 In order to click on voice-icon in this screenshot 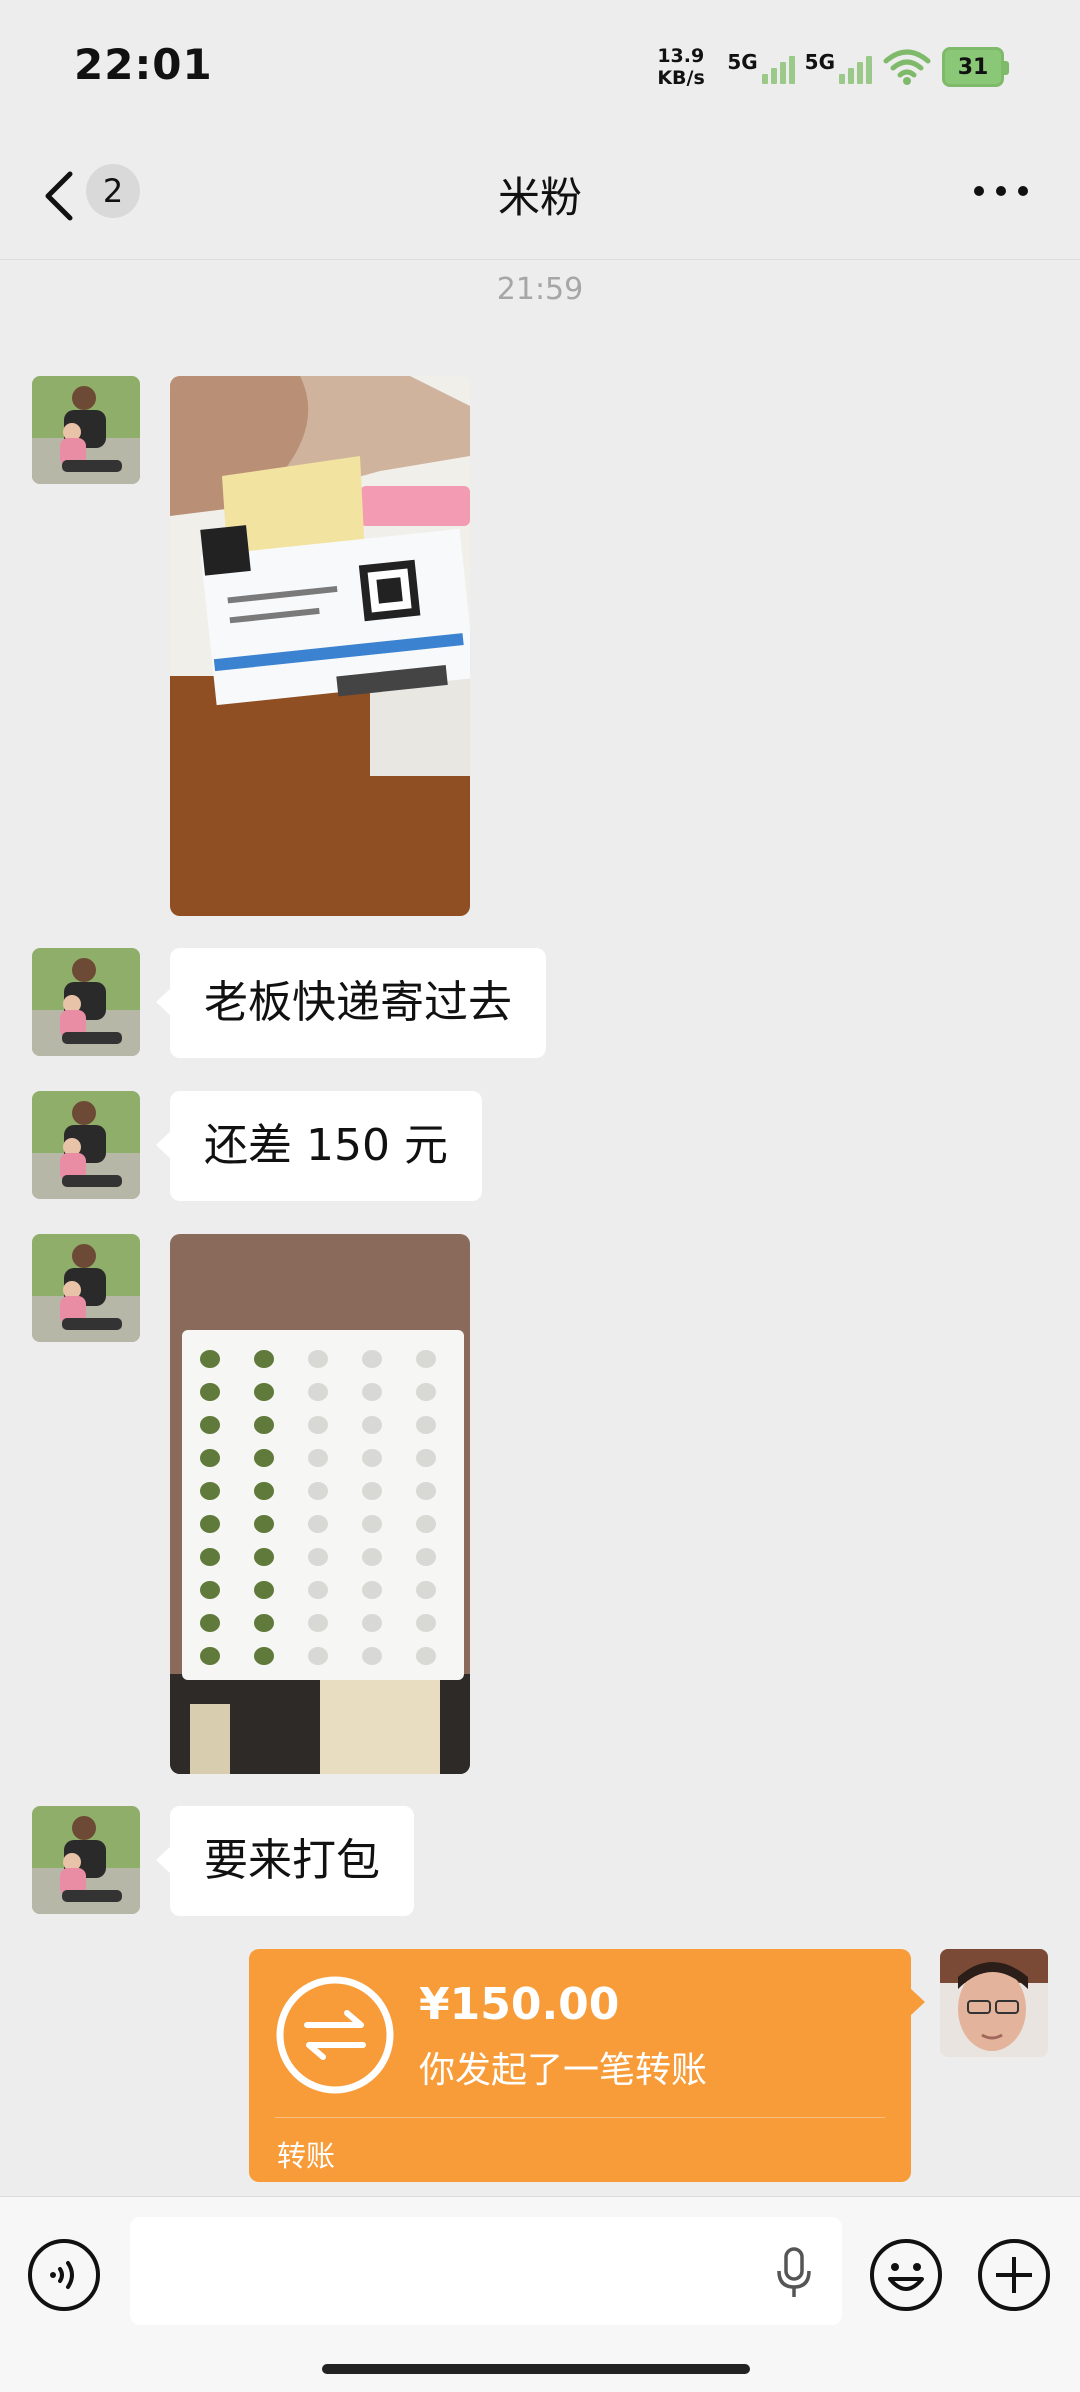, I will do `click(64, 2275)`.